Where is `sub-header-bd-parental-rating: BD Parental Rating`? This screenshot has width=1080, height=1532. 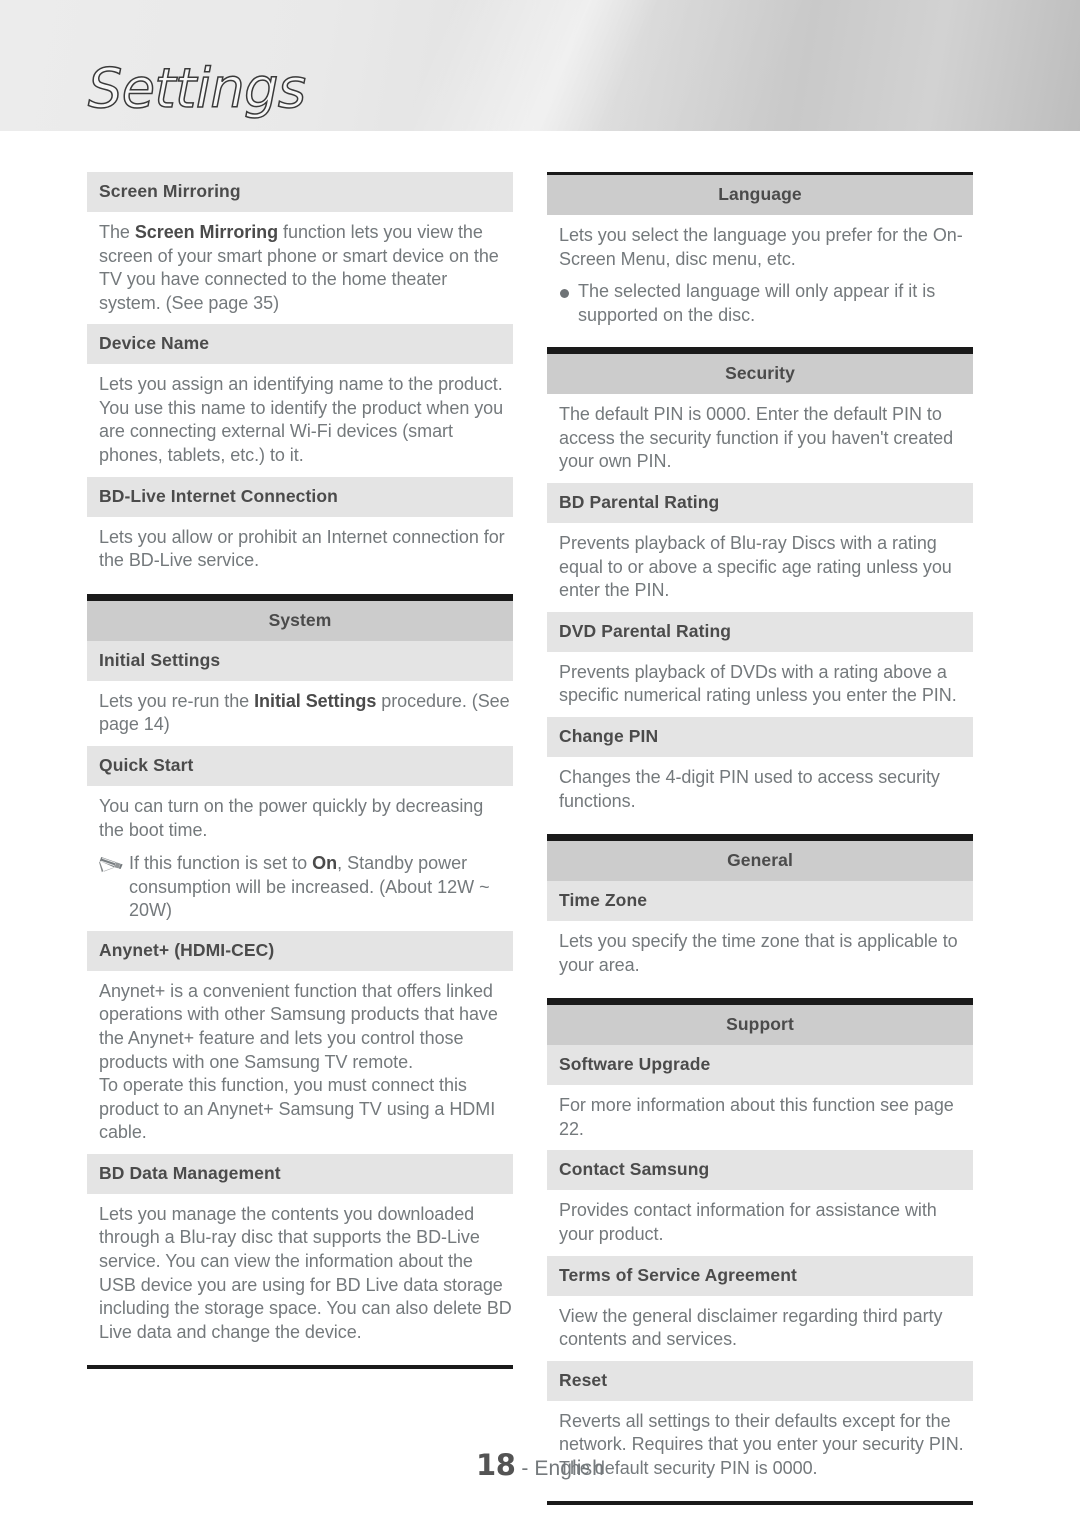
sub-header-bd-parental-rating: BD Parental Rating is located at coordinates (760, 503).